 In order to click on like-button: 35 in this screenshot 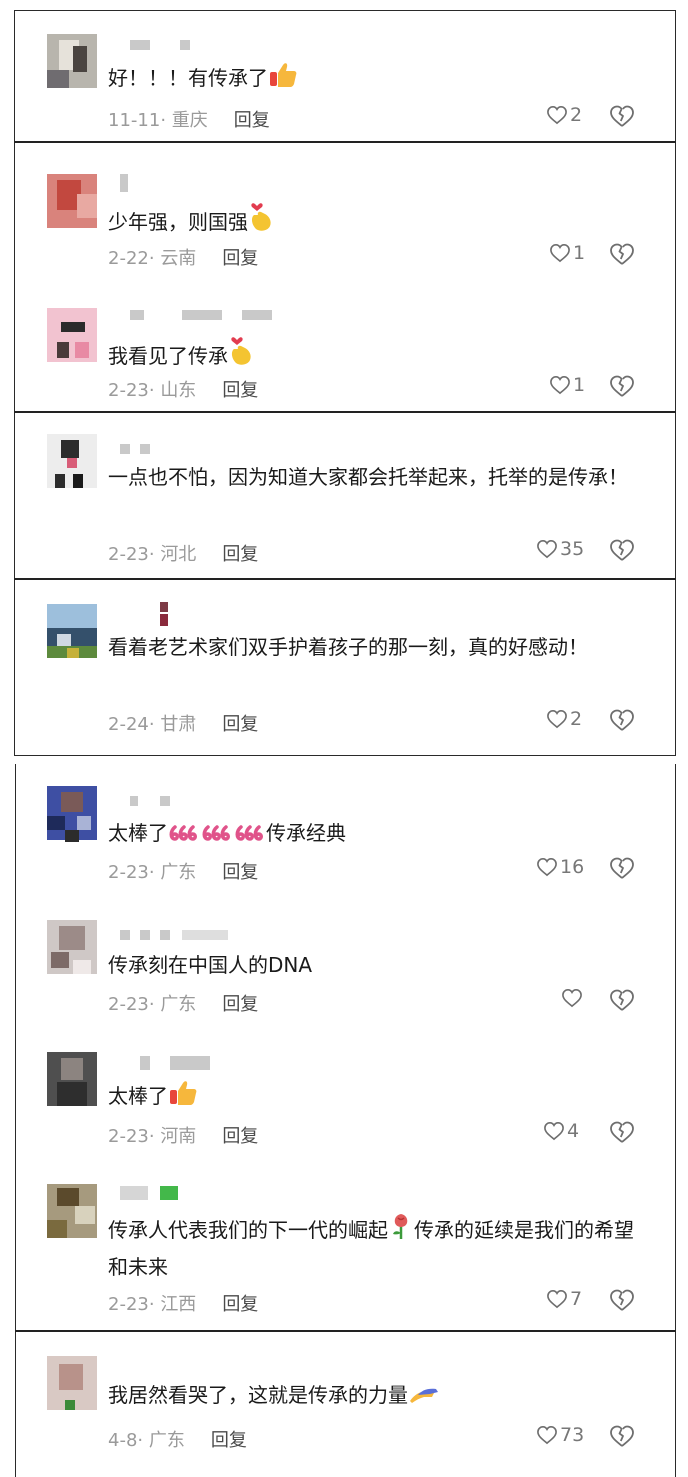, I will do `click(560, 549)`.